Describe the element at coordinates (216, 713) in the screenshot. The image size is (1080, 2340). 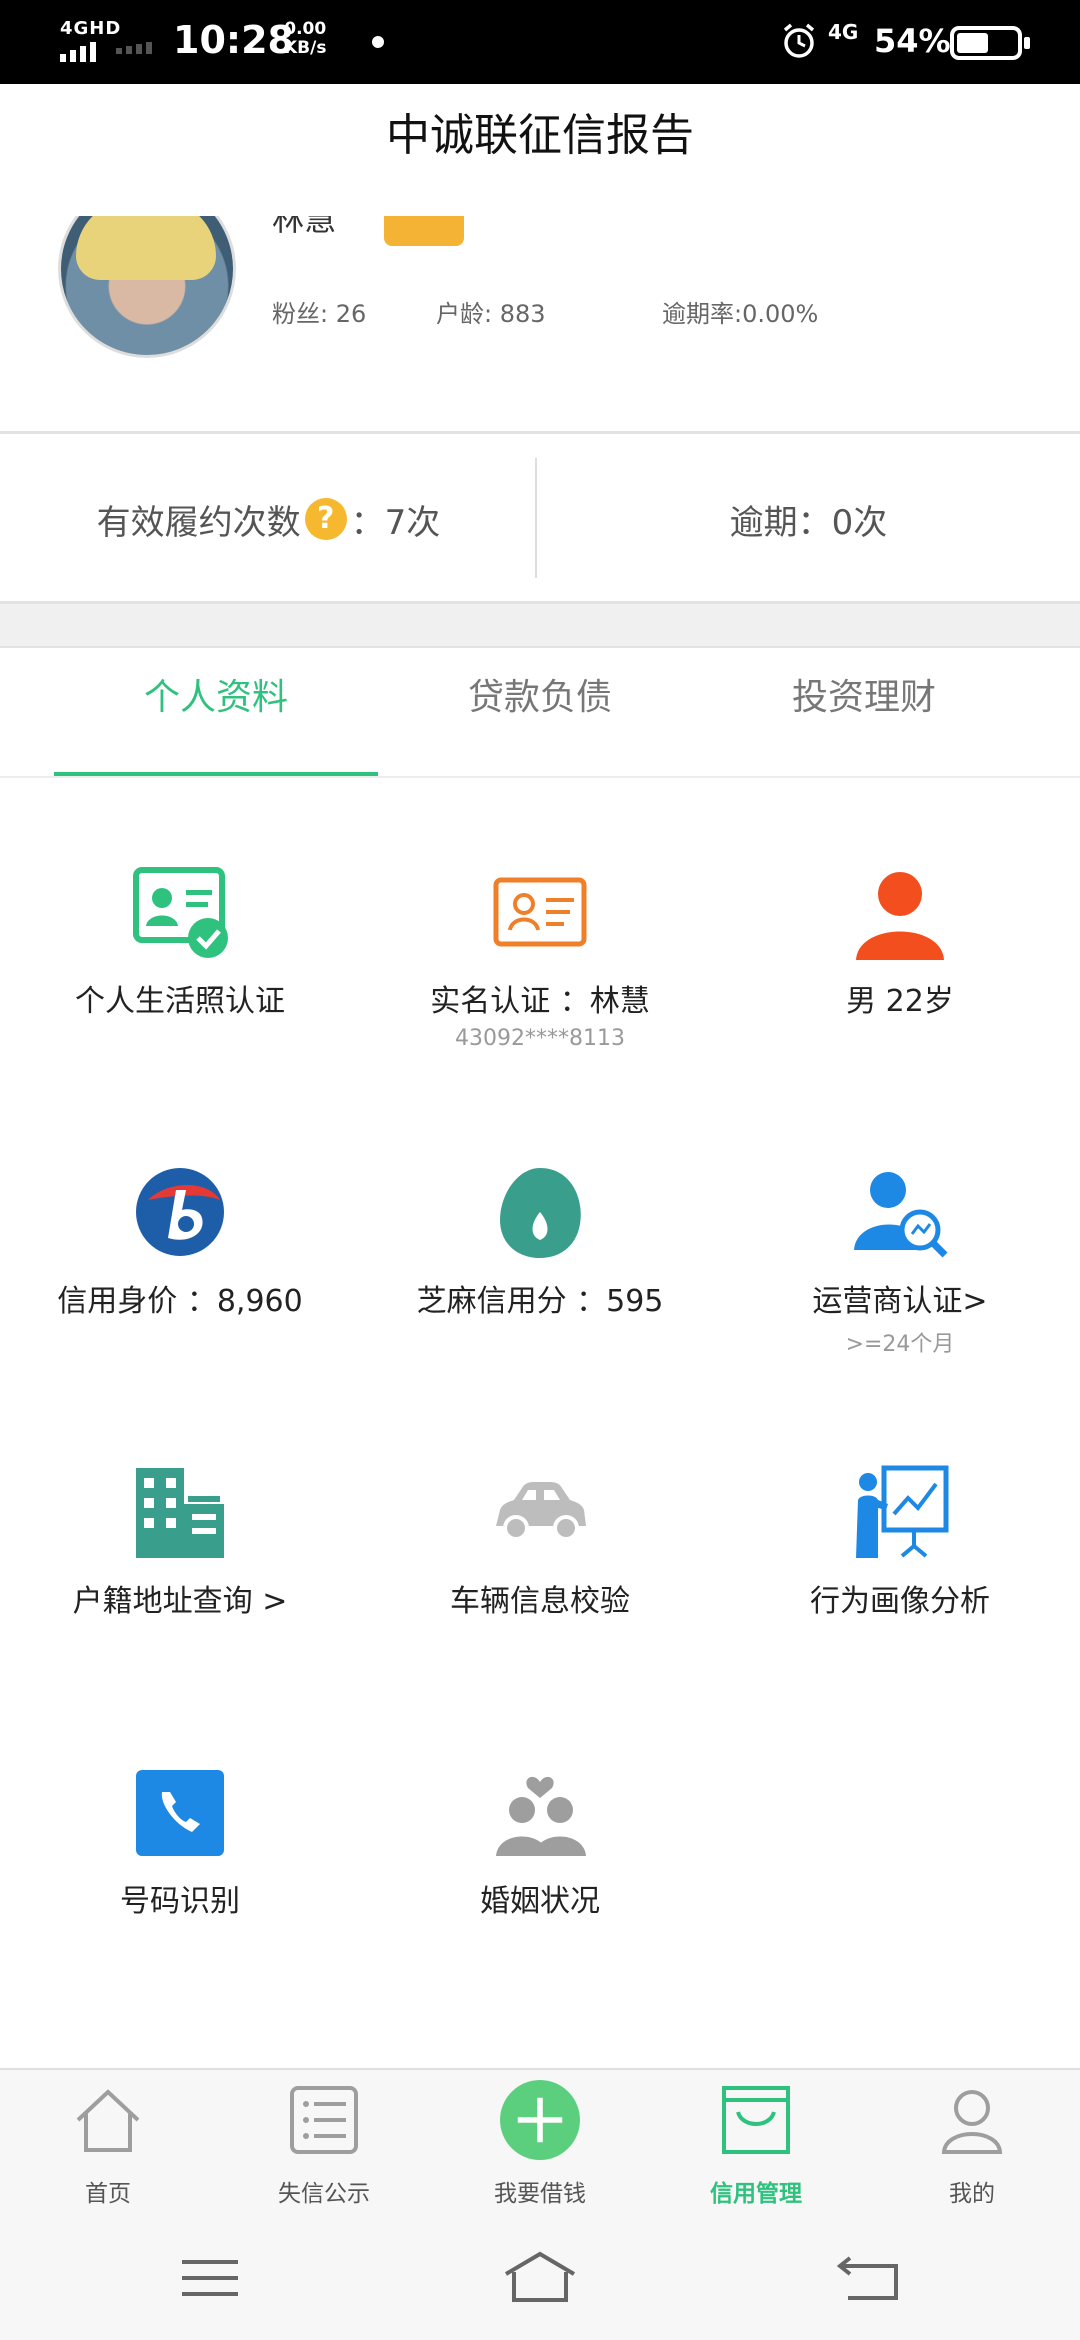
I see `tab-personal-info: 个人资料` at that location.